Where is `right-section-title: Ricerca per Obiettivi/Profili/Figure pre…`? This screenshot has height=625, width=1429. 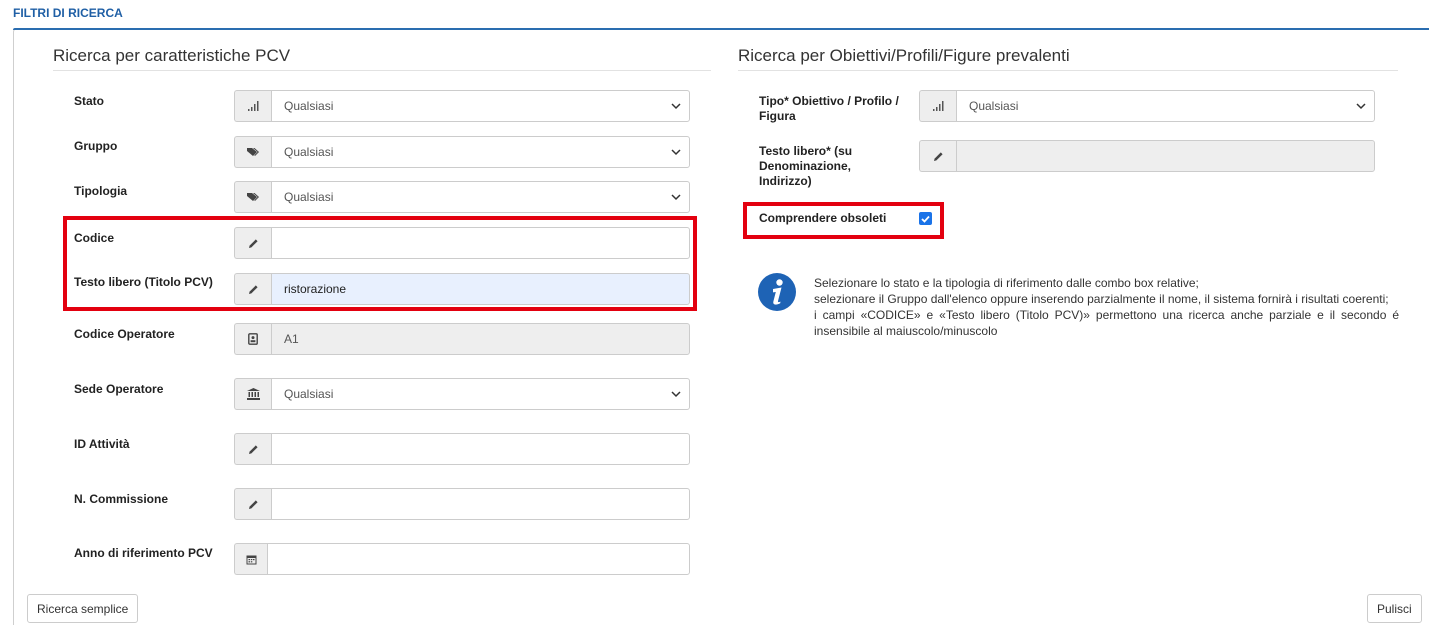
right-section-title: Ricerca per Obiettivi/Profili/Figure pre… is located at coordinates (904, 55).